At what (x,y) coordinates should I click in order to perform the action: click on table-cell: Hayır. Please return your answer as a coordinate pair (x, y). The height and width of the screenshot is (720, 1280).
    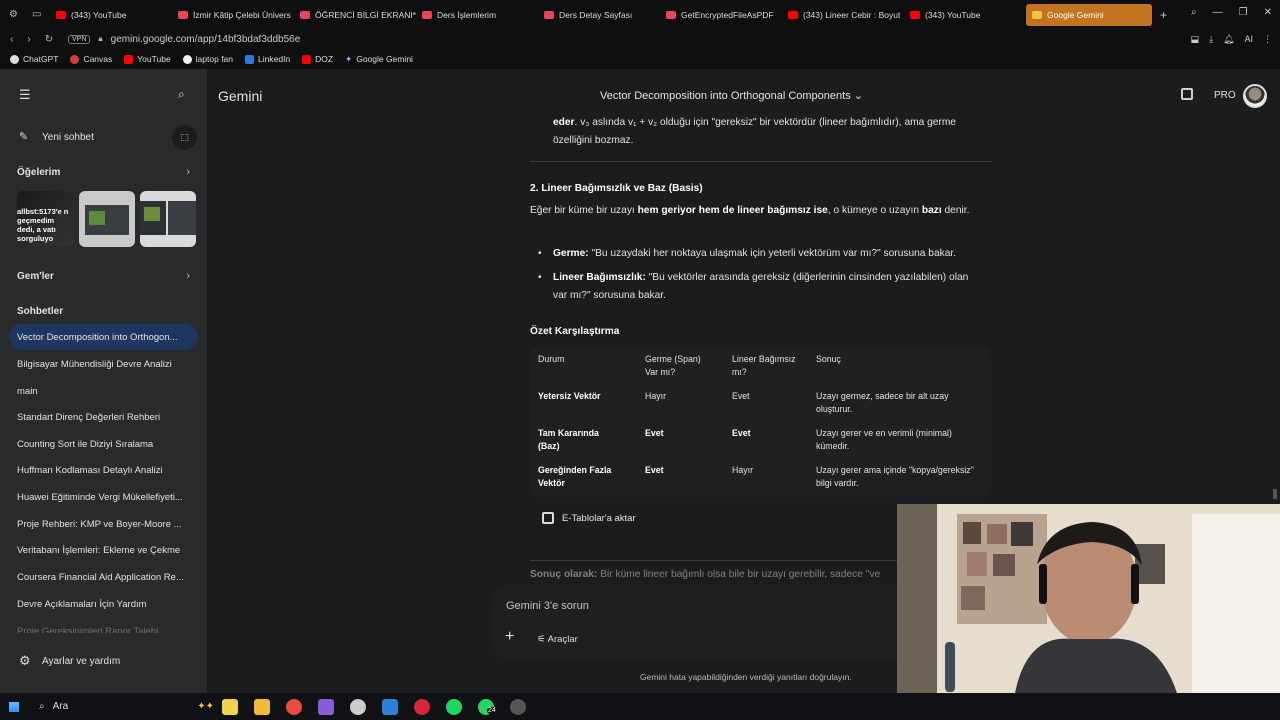
    Looking at the image, I should click on (743, 470).